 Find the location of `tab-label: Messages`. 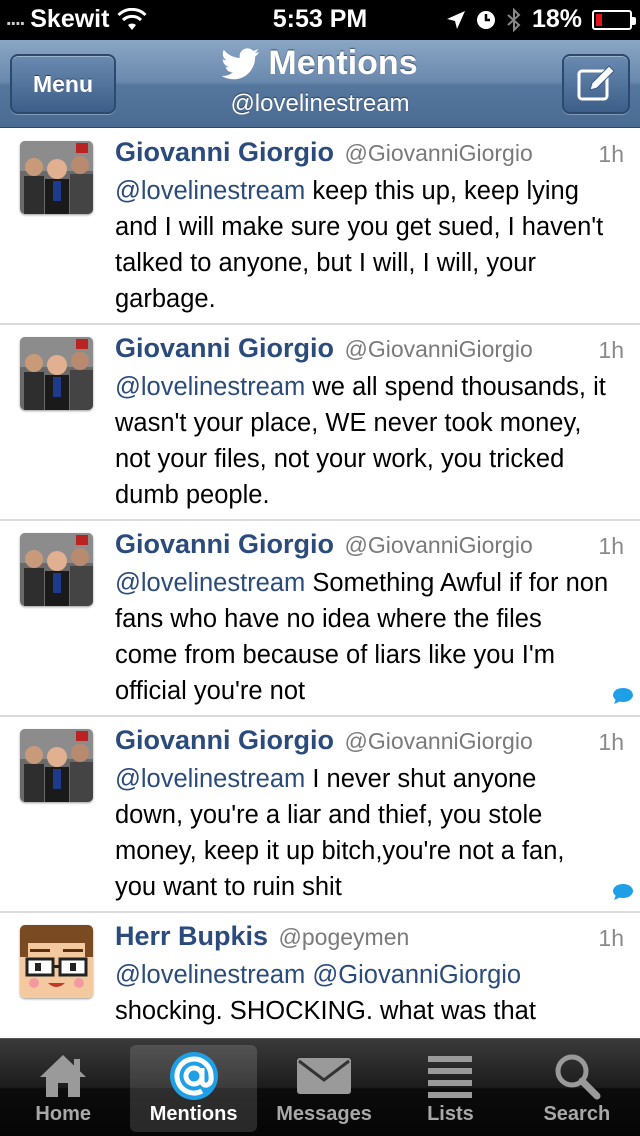

tab-label: Messages is located at coordinates (324, 1114).